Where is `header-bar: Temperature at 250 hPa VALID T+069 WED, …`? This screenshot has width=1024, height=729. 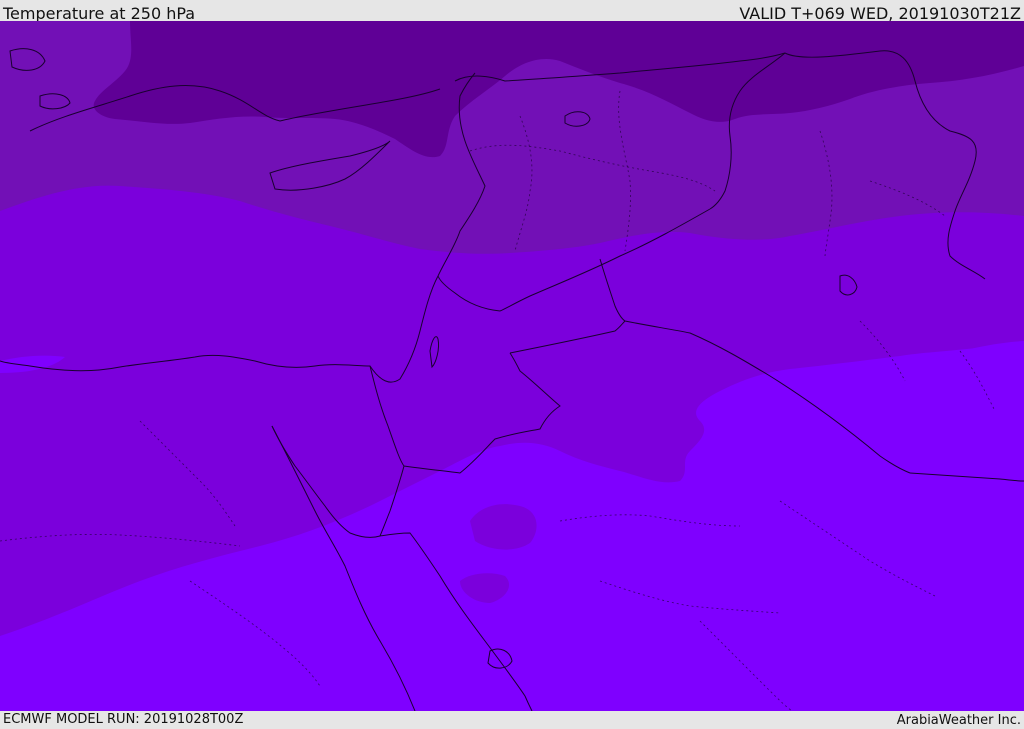
header-bar: Temperature at 250 hPa VALID T+069 WED, … is located at coordinates (512, 11).